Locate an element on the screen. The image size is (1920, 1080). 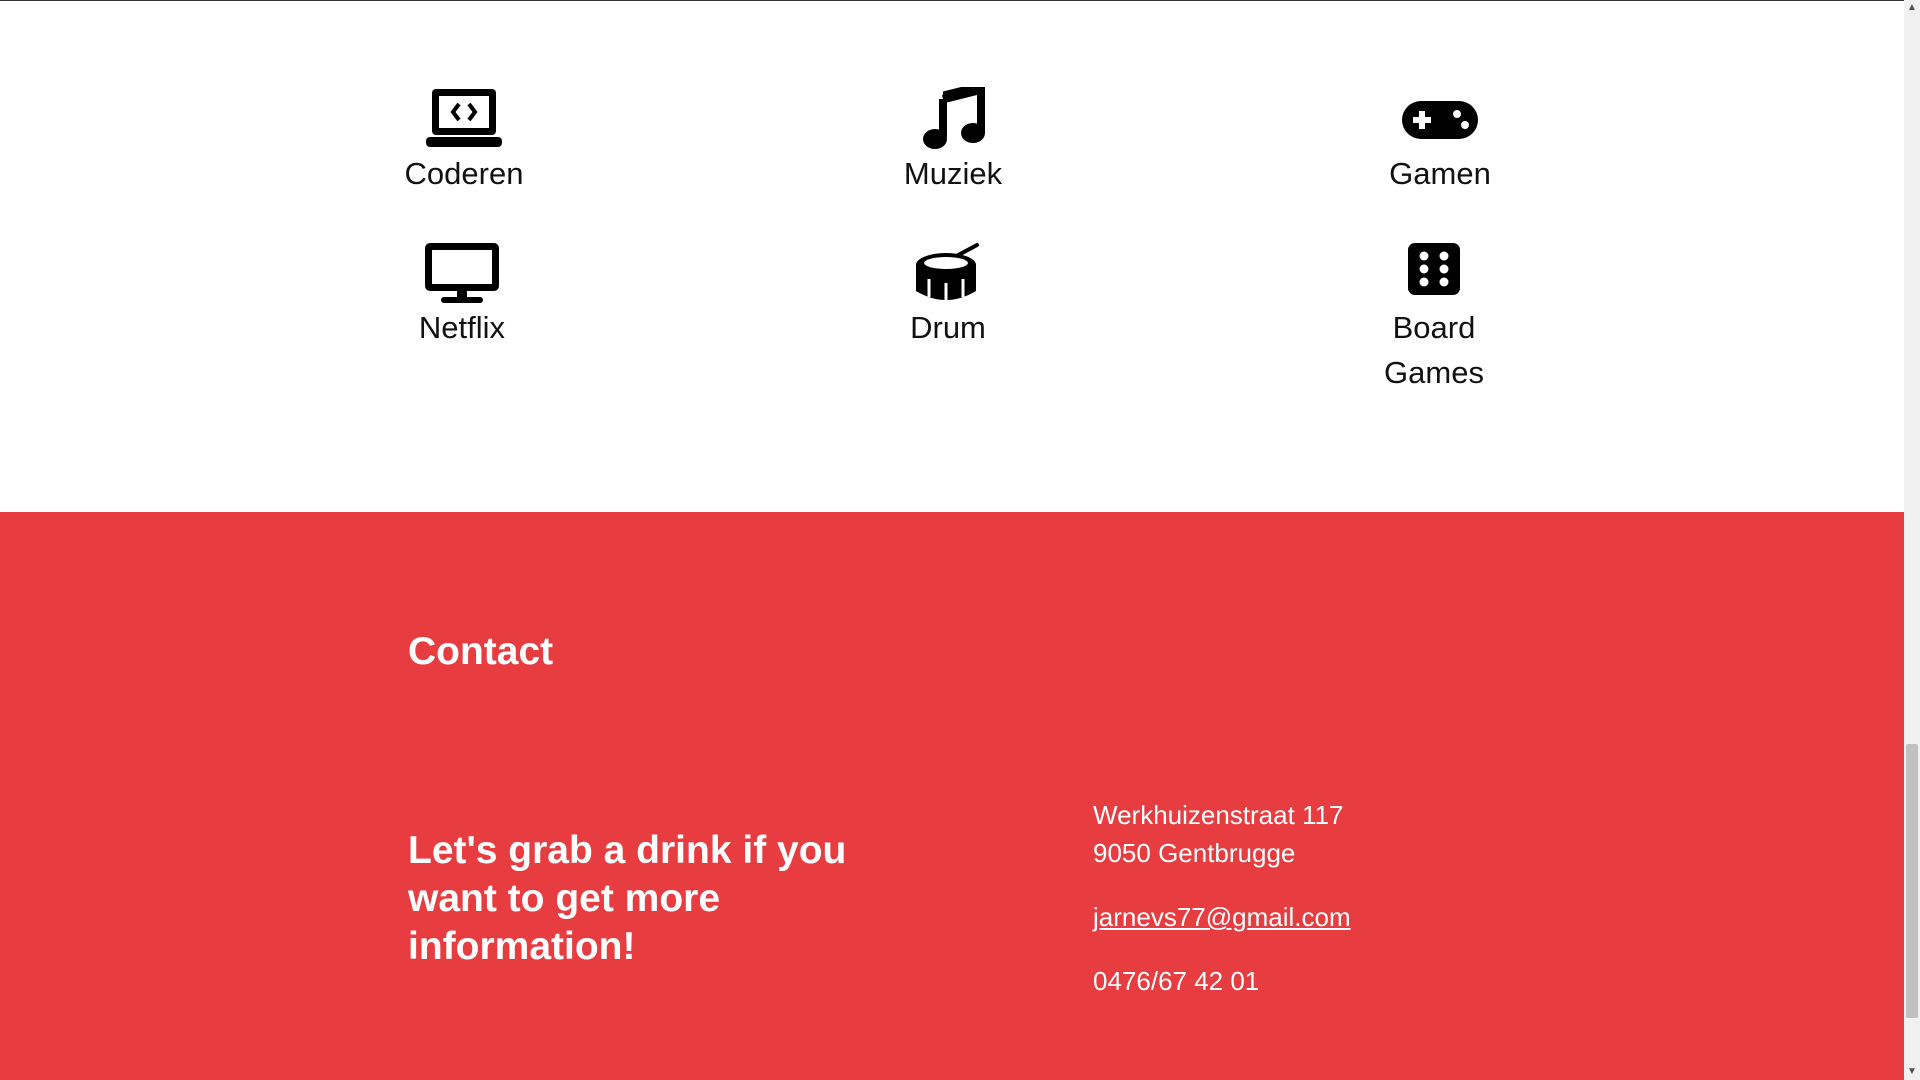
hobby-drum: Drum is located at coordinates (948, 295).